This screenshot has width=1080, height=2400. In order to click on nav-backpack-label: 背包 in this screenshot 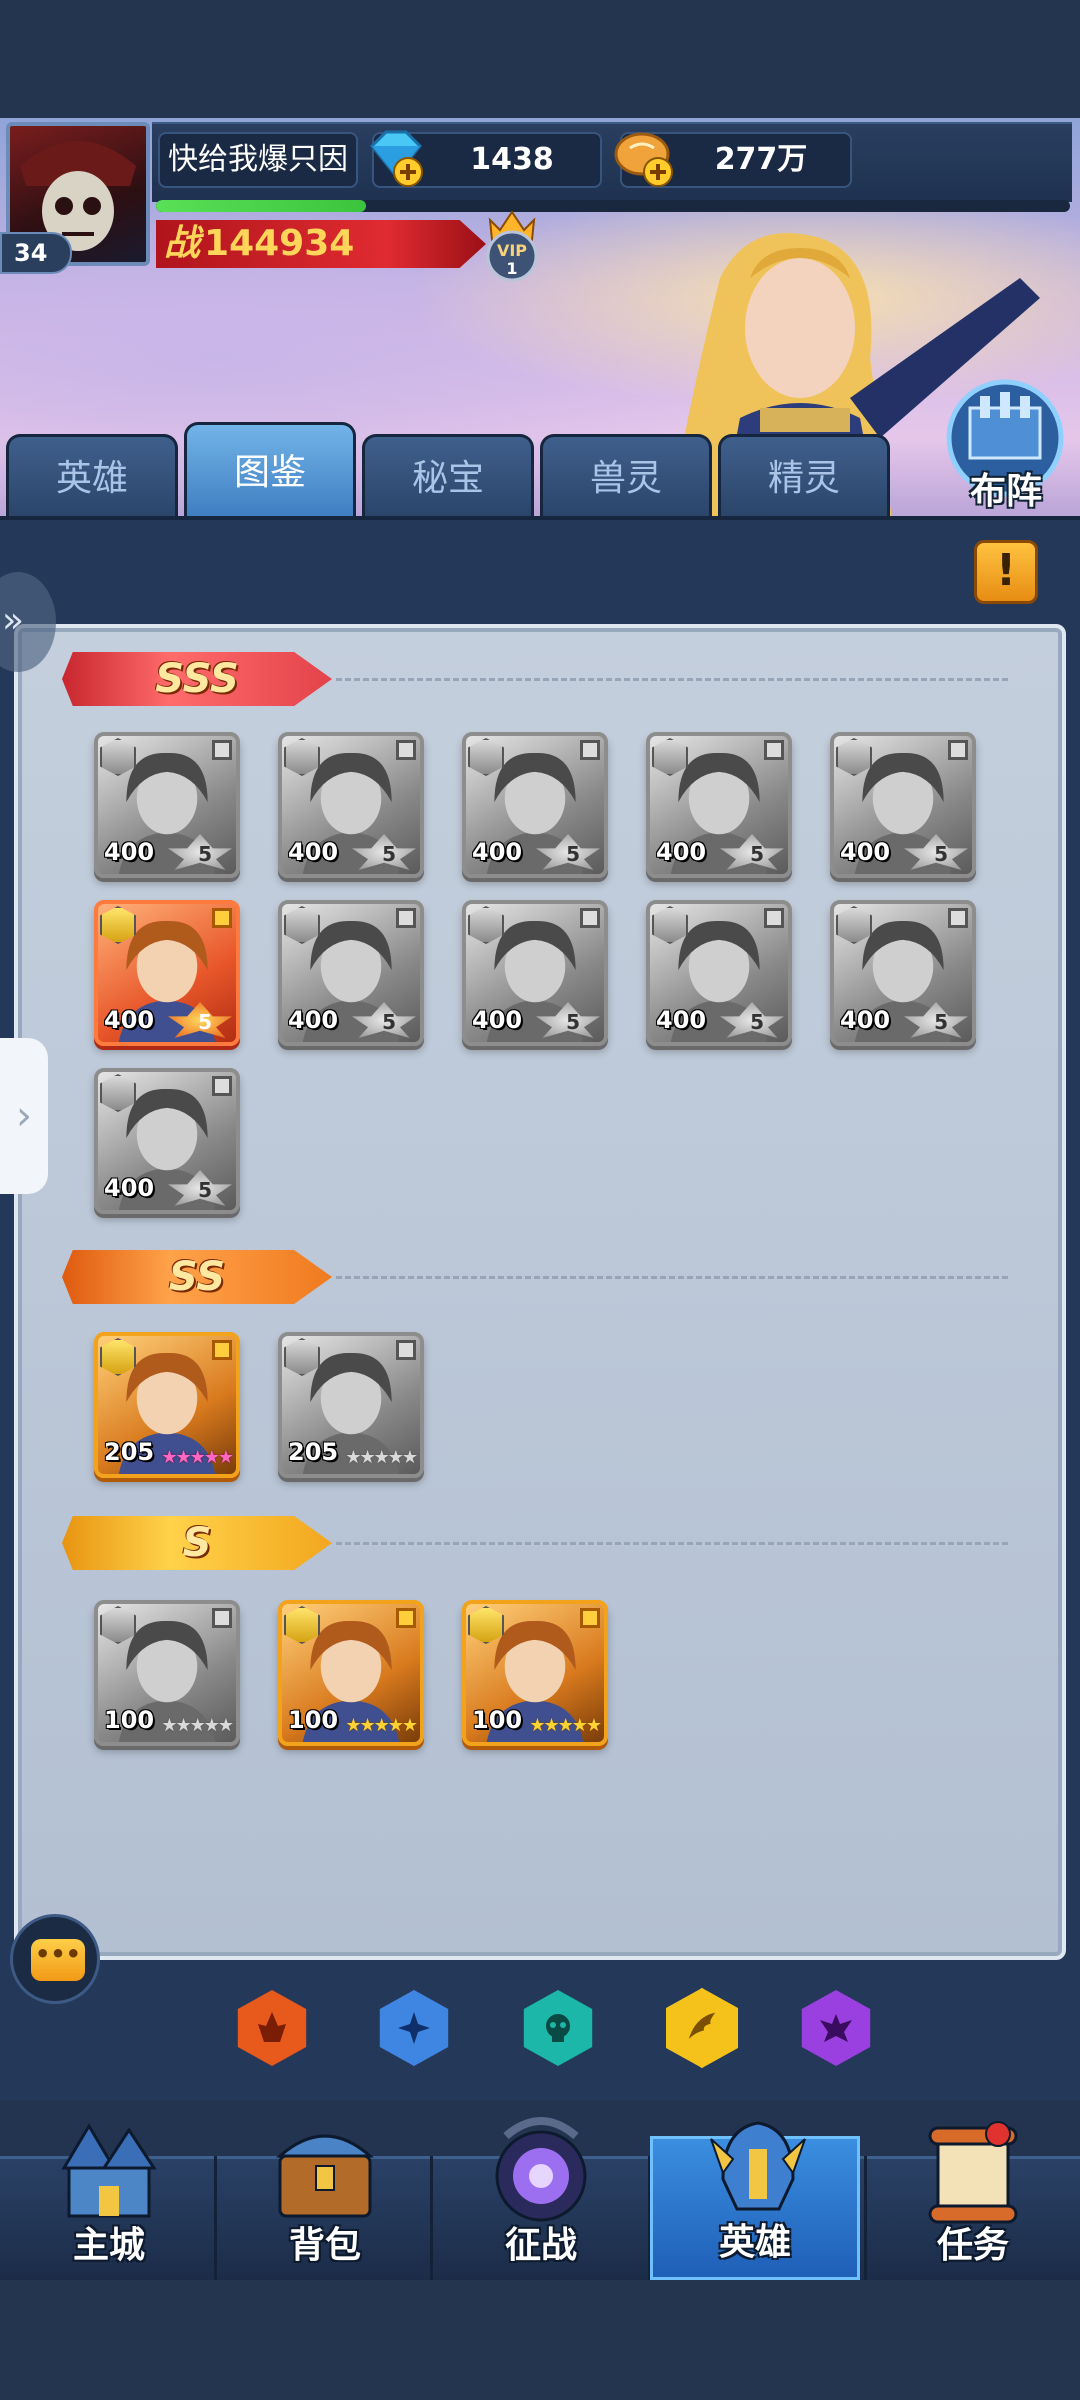, I will do `click(324, 2245)`.